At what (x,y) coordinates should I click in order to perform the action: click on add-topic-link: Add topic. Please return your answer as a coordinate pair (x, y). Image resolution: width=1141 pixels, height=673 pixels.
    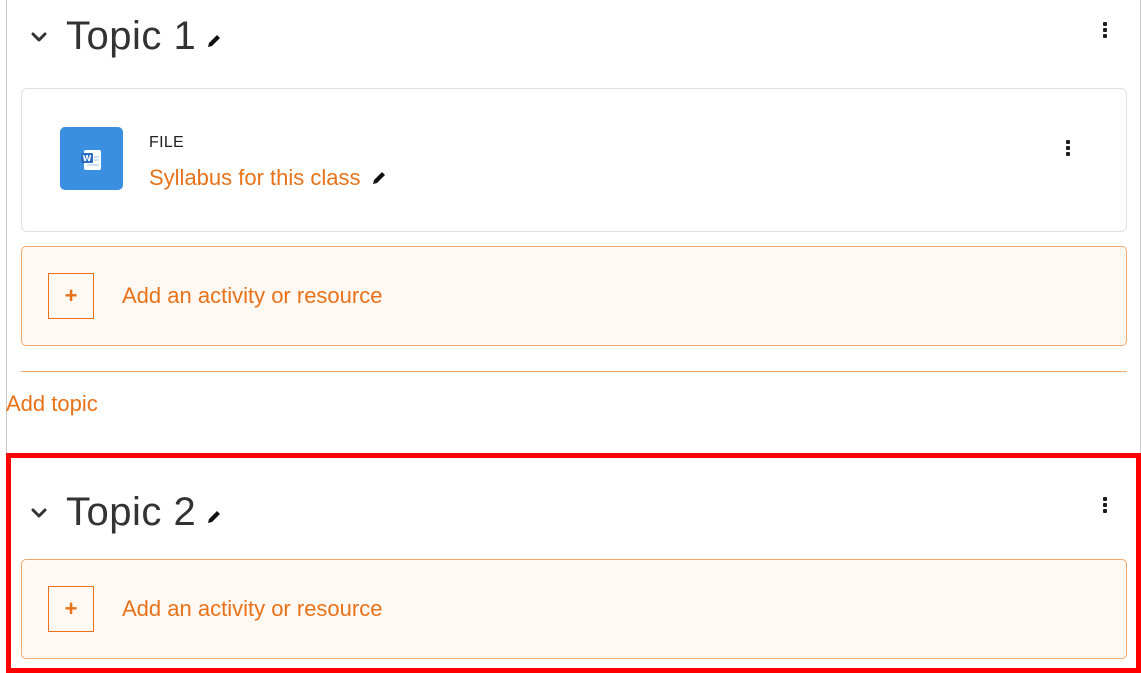
    Looking at the image, I should click on (52, 404).